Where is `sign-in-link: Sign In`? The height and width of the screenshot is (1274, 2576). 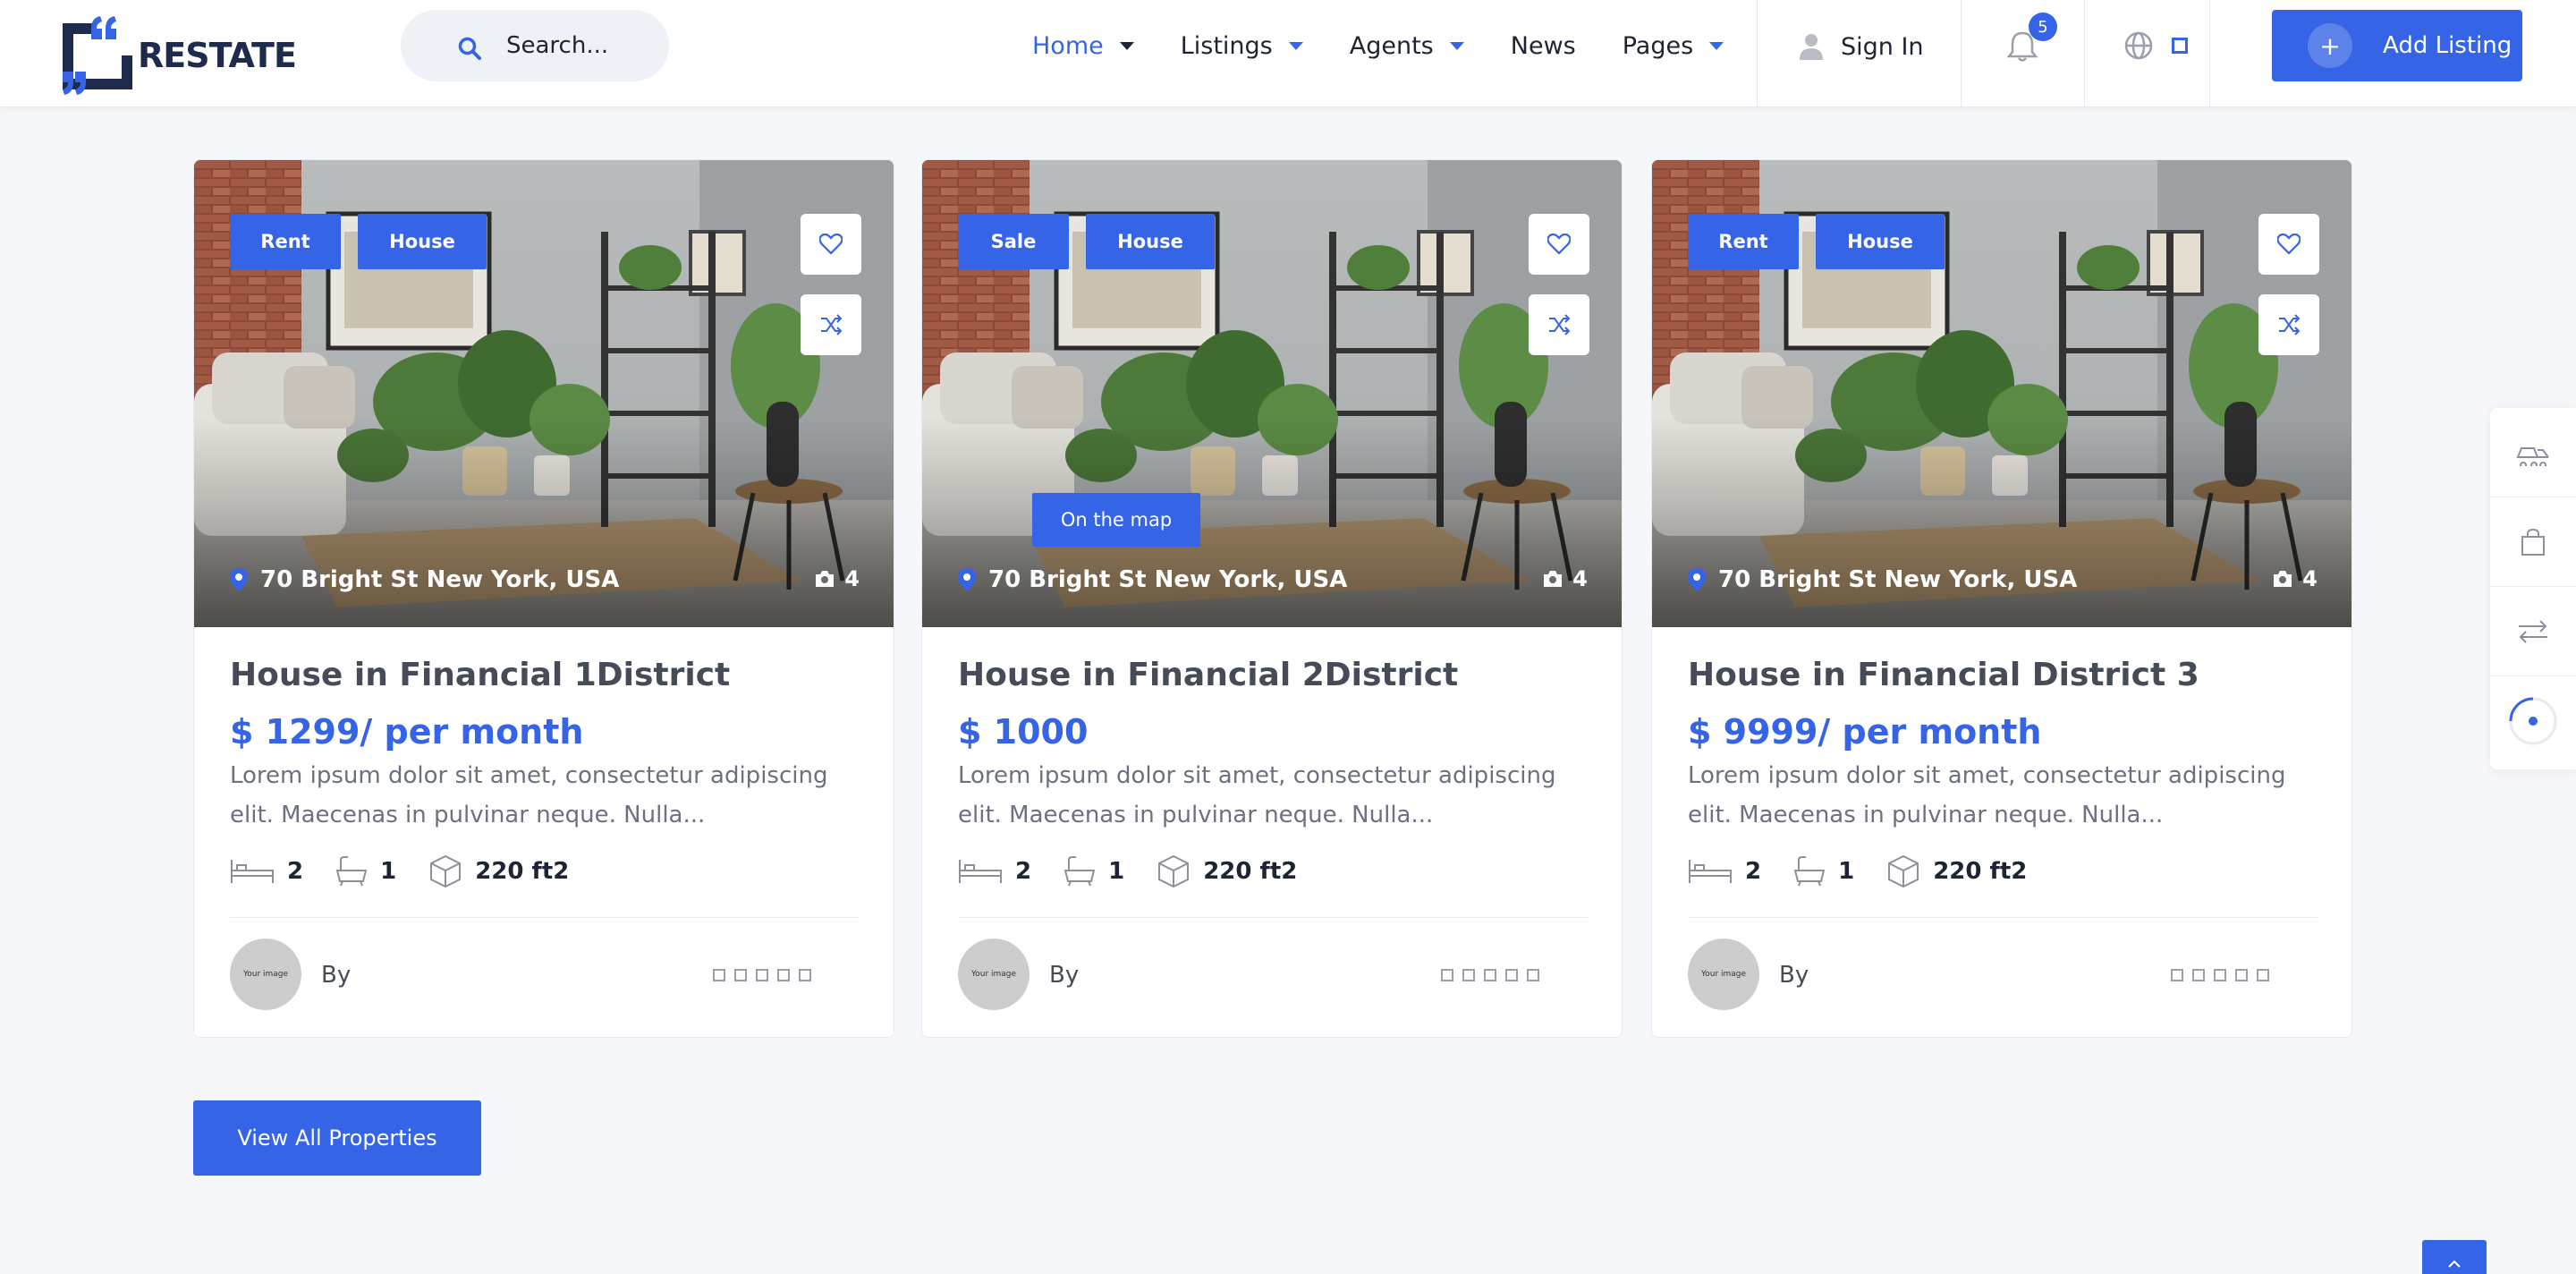 sign-in-link: Sign In is located at coordinates (1862, 46).